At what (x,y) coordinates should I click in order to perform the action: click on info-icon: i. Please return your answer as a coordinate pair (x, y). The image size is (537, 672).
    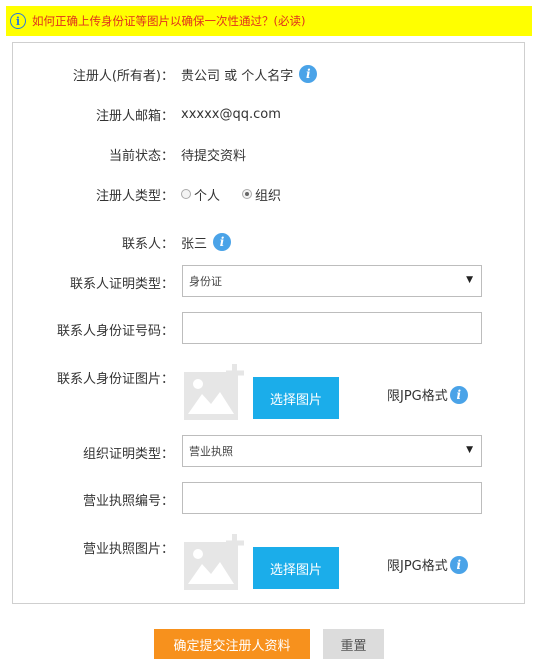
    Looking at the image, I should click on (18, 21).